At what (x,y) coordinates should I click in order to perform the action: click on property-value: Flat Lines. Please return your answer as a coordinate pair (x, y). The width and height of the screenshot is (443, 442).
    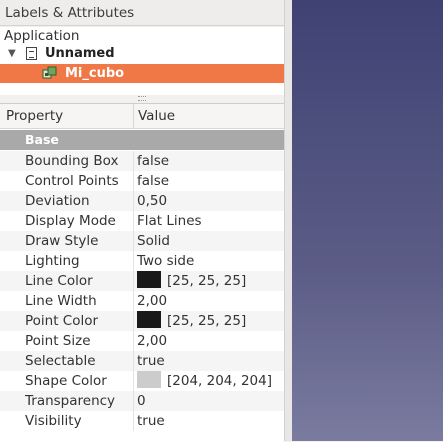
    Looking at the image, I should click on (169, 221).